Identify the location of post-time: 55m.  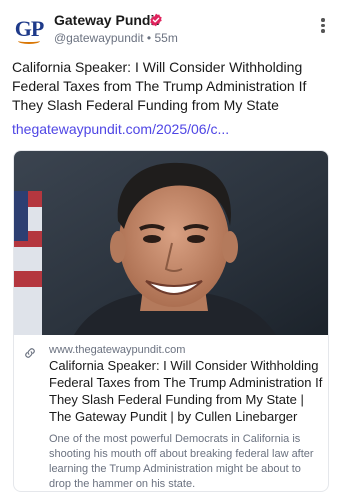
(165, 38).